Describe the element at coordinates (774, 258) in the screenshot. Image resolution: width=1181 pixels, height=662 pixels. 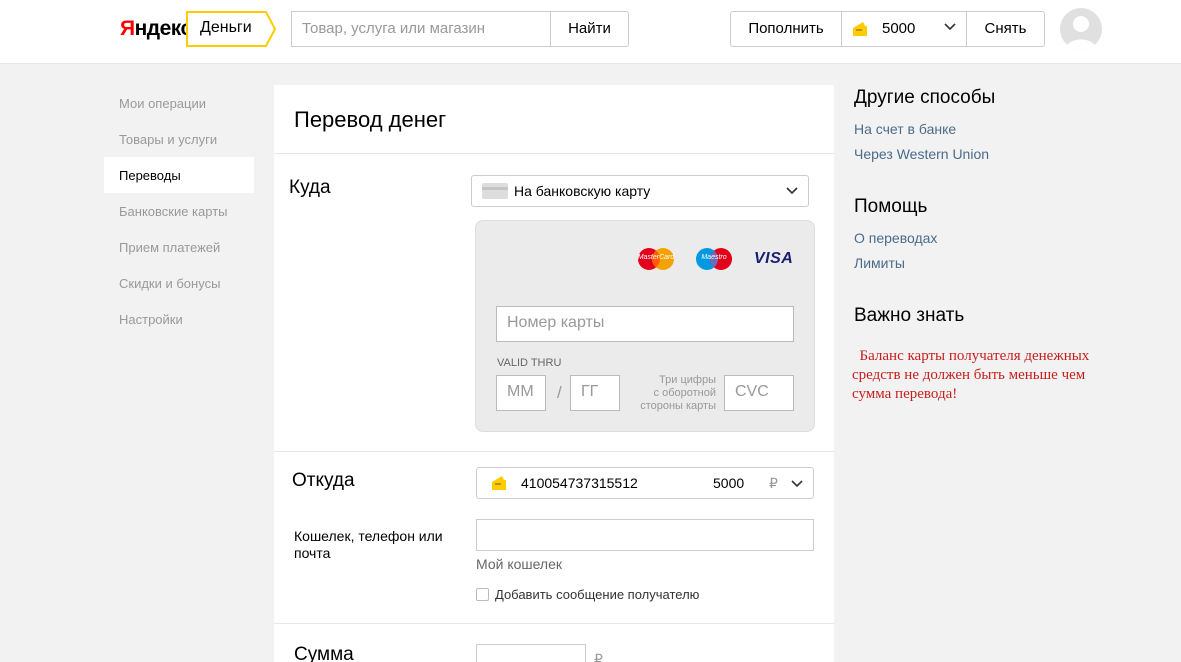
I see `visa-logo: VISA` at that location.